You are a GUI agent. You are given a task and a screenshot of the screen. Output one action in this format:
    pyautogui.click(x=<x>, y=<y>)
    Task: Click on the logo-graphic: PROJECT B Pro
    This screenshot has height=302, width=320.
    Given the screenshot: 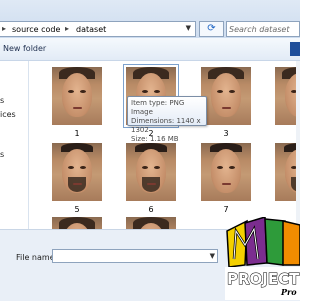 What is the action you would take?
    pyautogui.click(x=271, y=258)
    